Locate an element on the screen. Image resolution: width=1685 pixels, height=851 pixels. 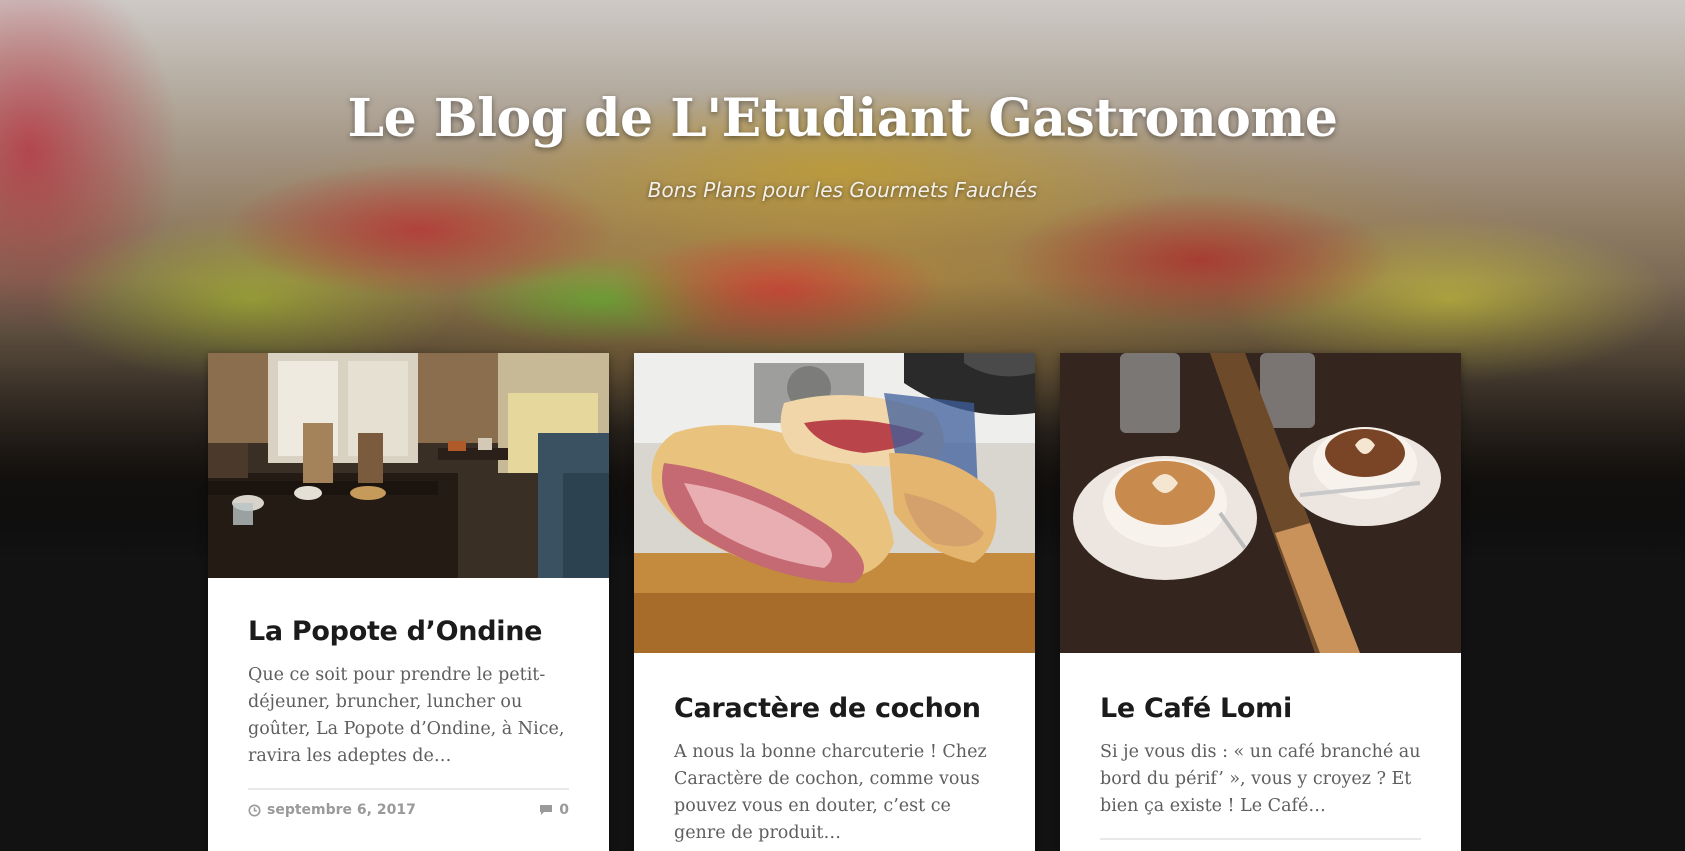
post-comments-link: 0 is located at coordinates (554, 810).